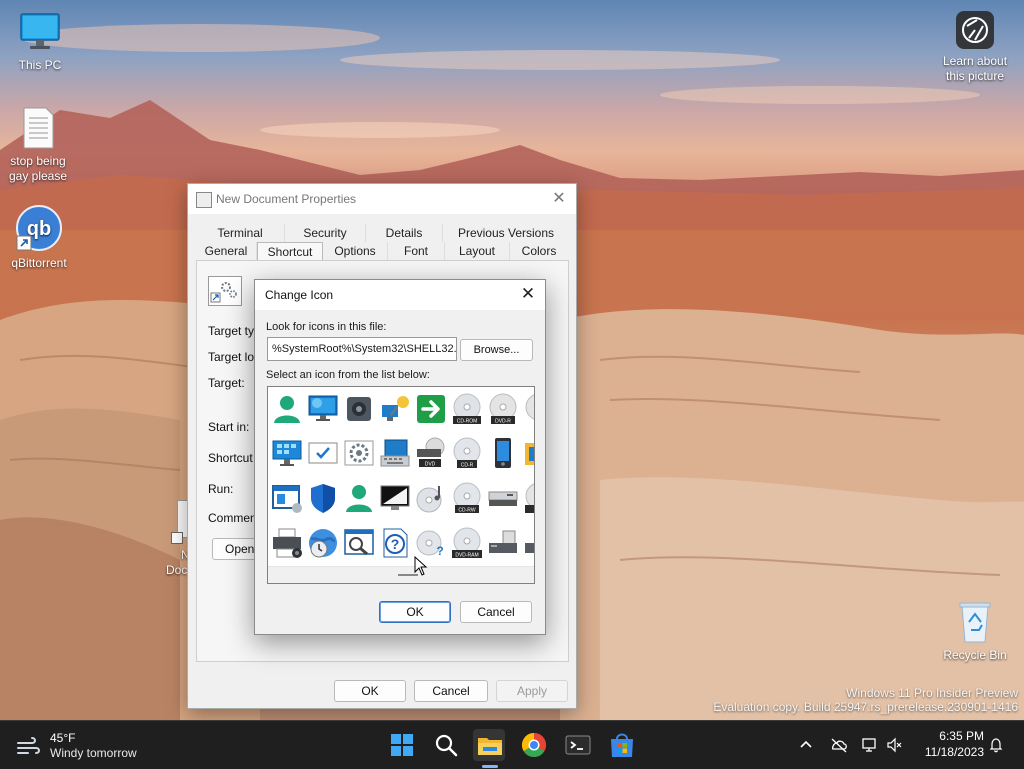  Describe the element at coordinates (221, 489) in the screenshot. I see `run-label: Run:` at that location.